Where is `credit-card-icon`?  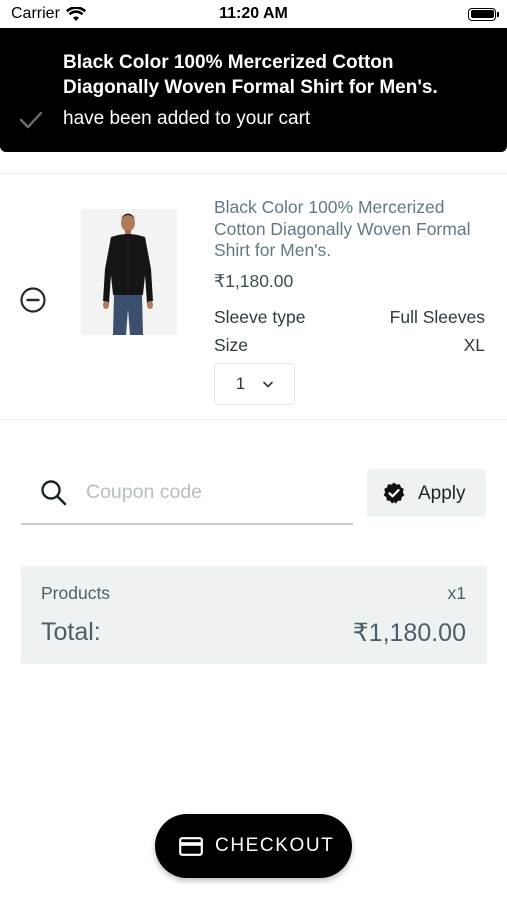
credit-card-icon is located at coordinates (191, 846).